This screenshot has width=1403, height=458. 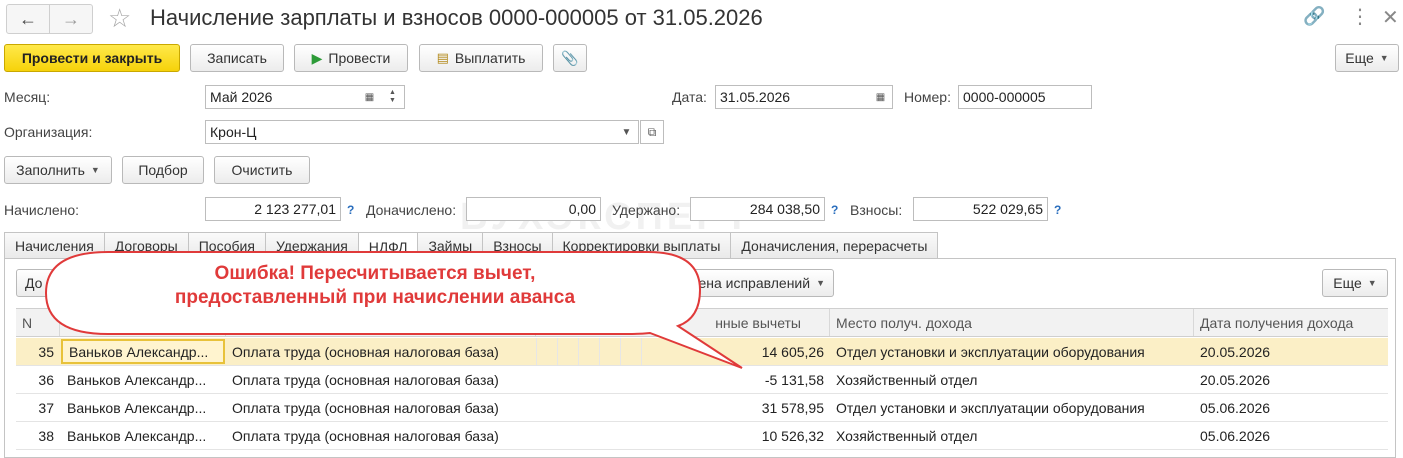 I want to click on callout-line-1: Ошибка! Пересчитывается вычет,, so click(x=375, y=273).